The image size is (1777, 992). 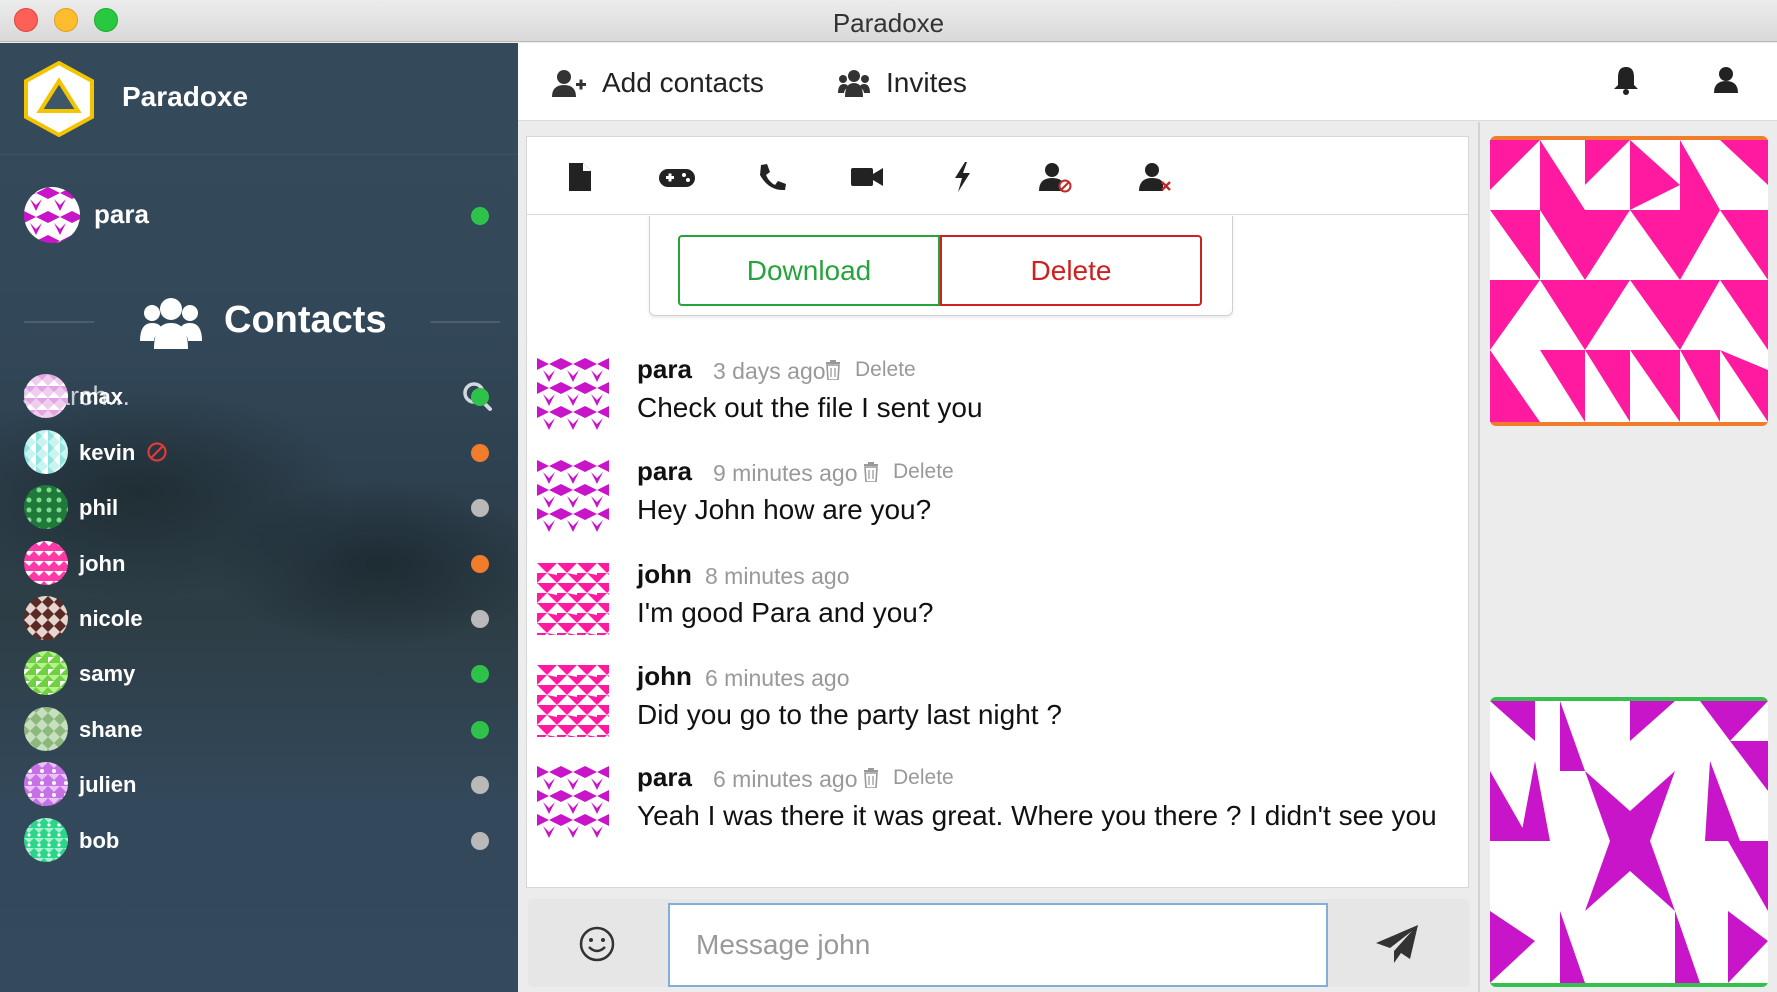 I want to click on contact-item: john, so click(x=259, y=563).